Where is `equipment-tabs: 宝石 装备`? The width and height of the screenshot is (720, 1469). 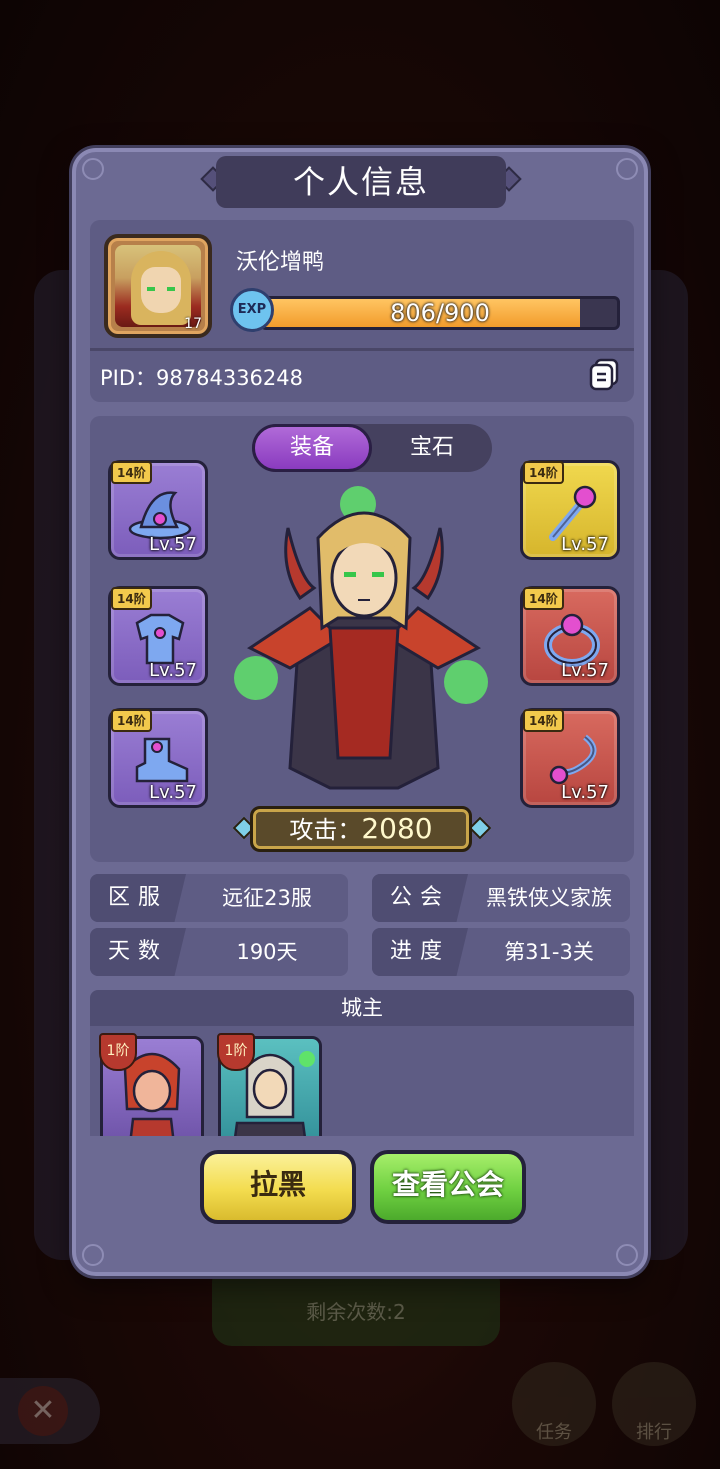 equipment-tabs: 宝石 装备 is located at coordinates (372, 448).